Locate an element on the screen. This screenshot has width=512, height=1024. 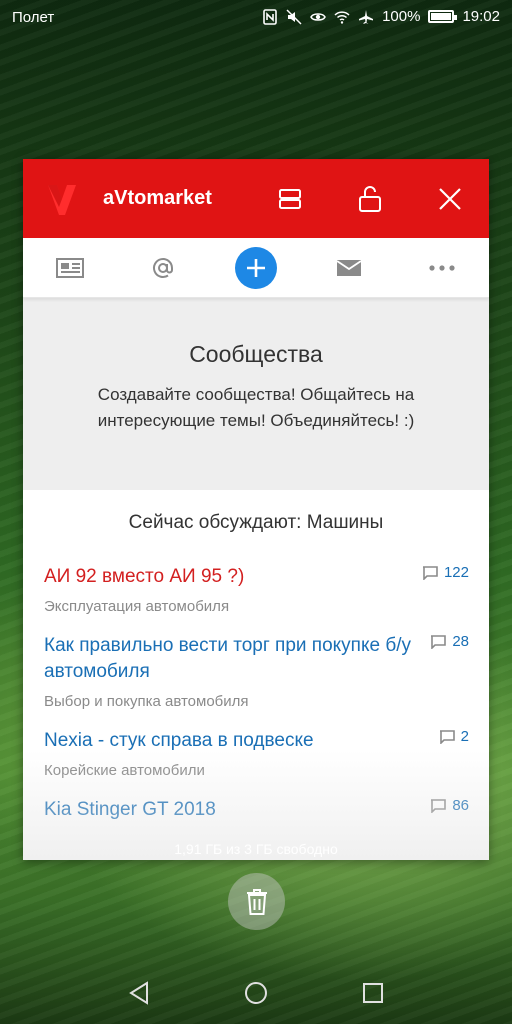
comment-count: 2 is located at coordinates (454, 736).